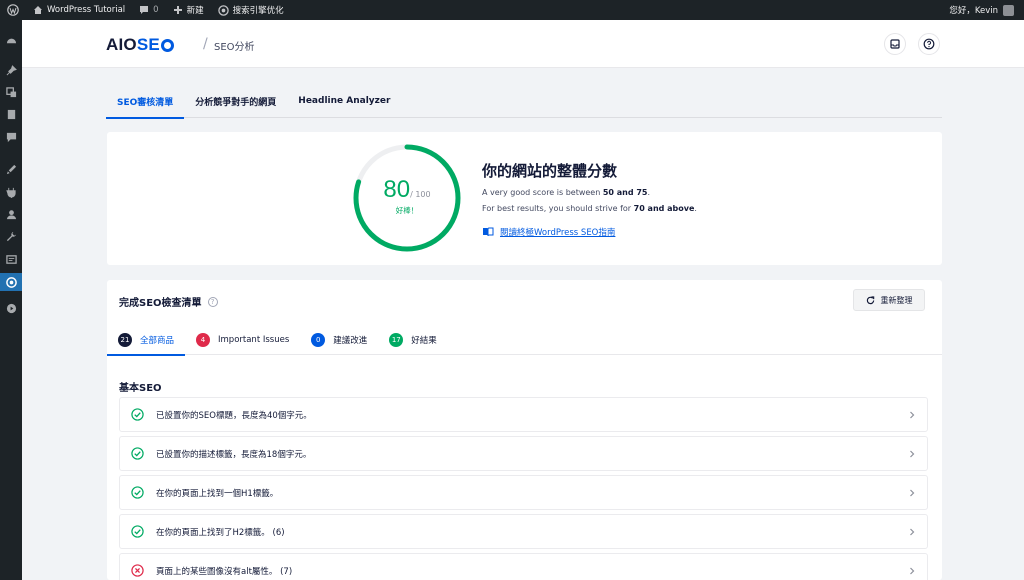  I want to click on tab-seo-audit-checklist: SEO審核清單, so click(145, 101).